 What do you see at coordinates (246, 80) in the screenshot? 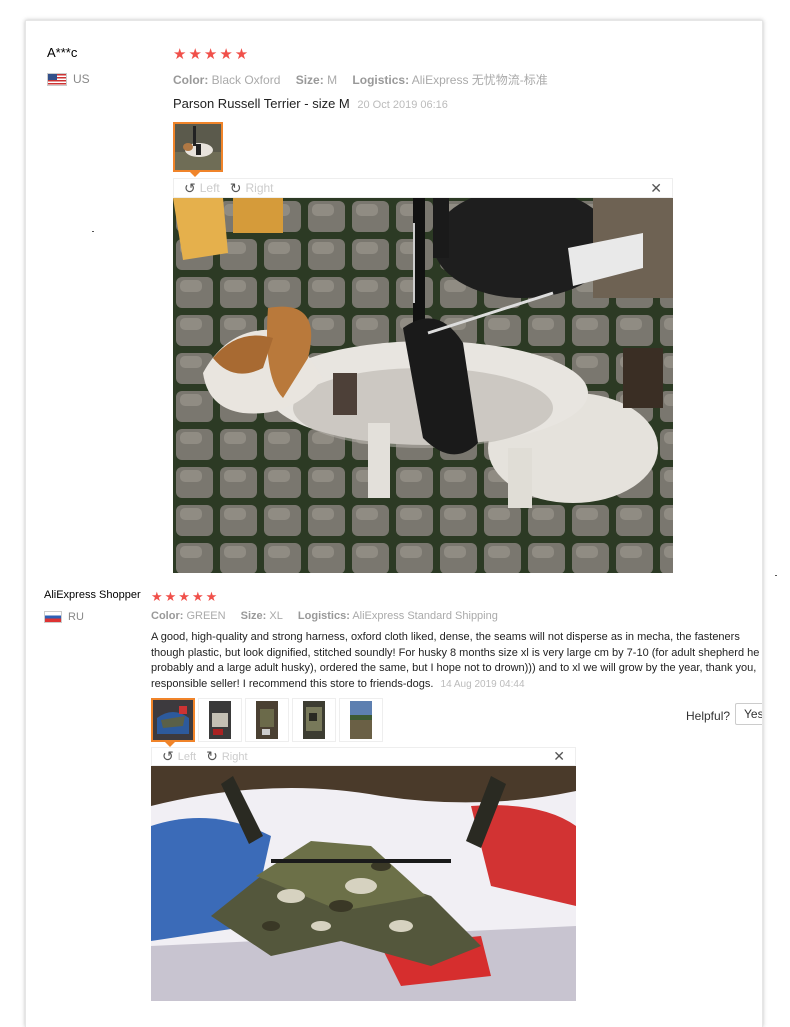
I see `color-value: Black Oxford` at bounding box center [246, 80].